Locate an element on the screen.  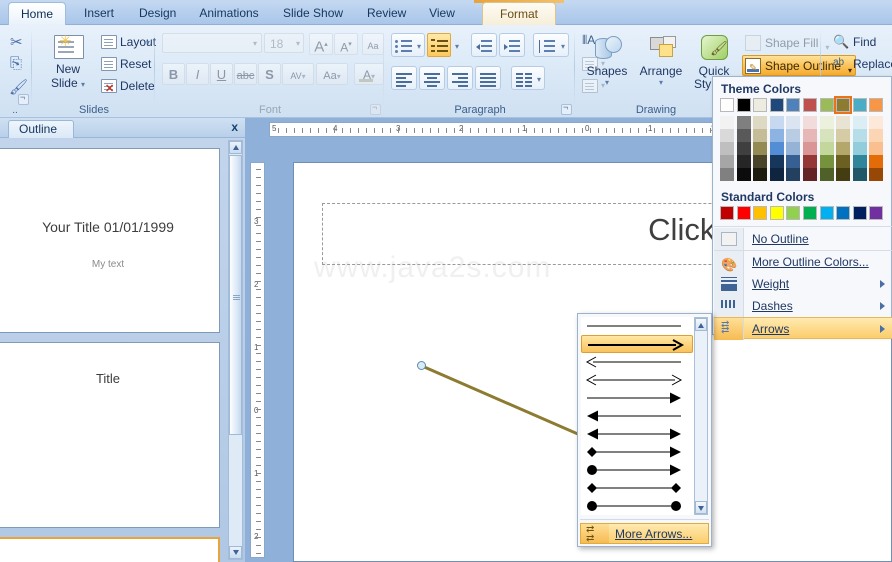
arrow-style-open-end is located at coordinates (637, 344).